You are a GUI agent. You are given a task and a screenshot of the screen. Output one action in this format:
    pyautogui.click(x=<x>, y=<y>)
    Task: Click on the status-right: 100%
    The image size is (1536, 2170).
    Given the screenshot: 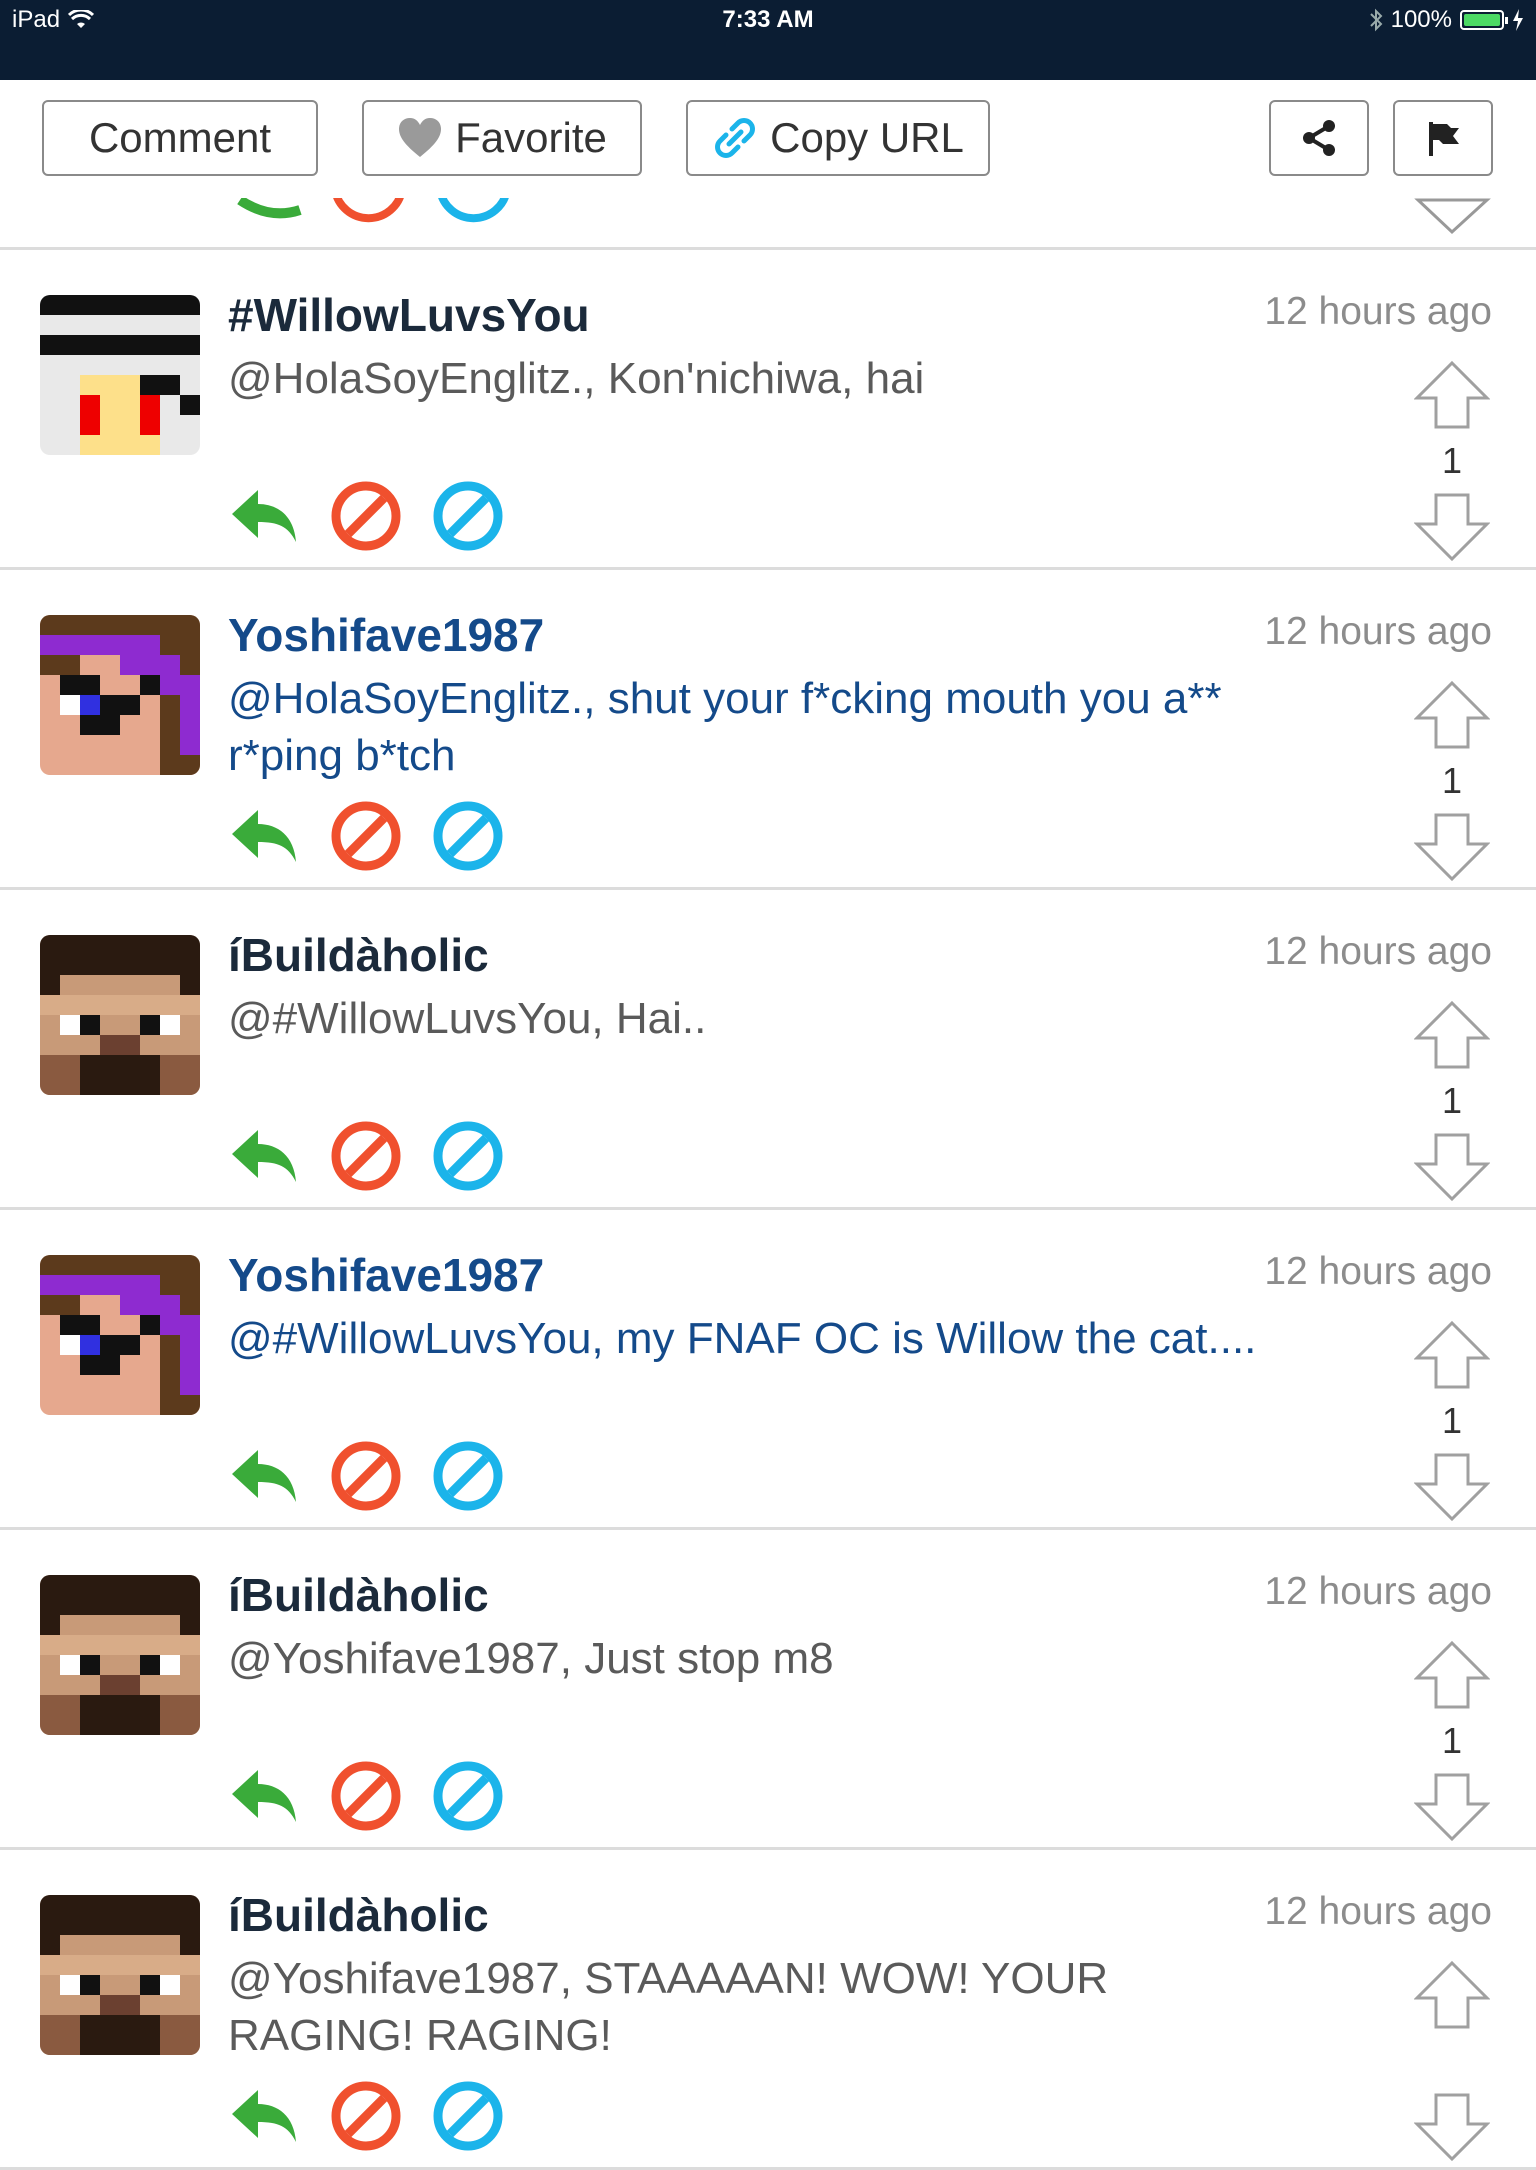 What is the action you would take?
    pyautogui.click(x=1446, y=20)
    